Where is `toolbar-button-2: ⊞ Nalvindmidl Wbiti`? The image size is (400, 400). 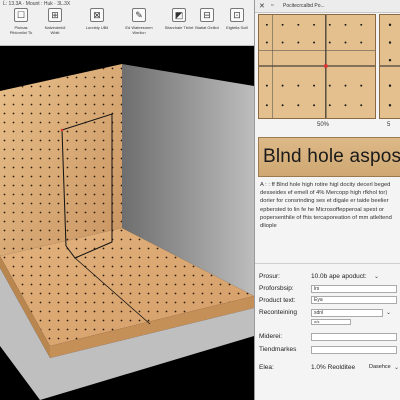 toolbar-button-2: ⊞ Nalvindmidl Wbiti is located at coordinates (55, 26).